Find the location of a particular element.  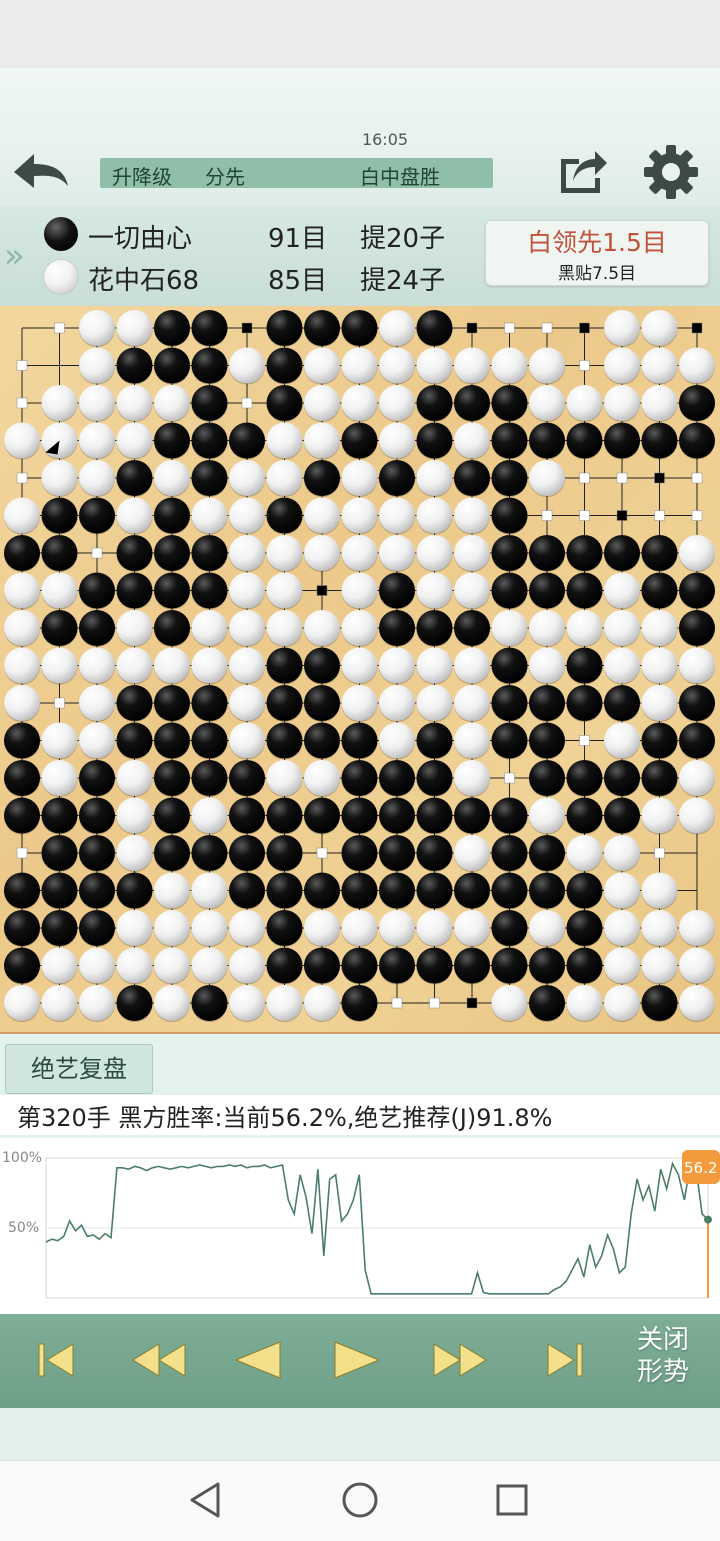

nav-home-button is located at coordinates (360, 1500).